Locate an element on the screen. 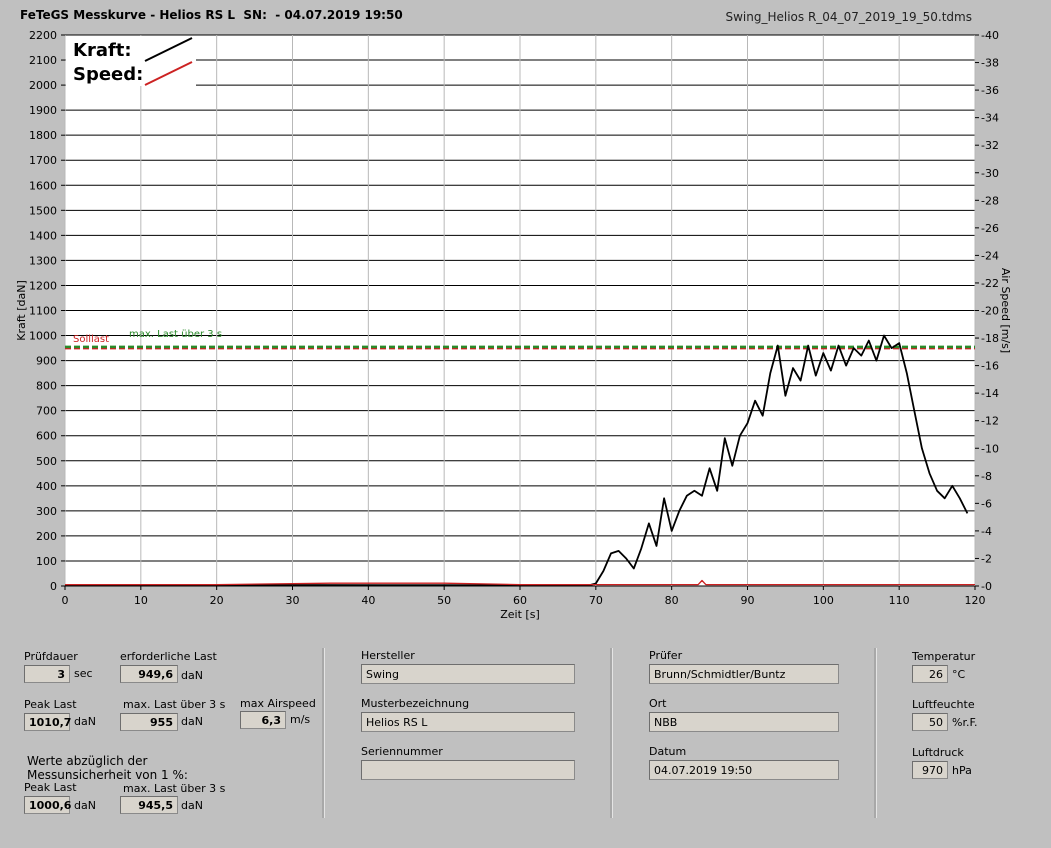  datum-field: 04.07.2019 19:50 is located at coordinates (744, 770).